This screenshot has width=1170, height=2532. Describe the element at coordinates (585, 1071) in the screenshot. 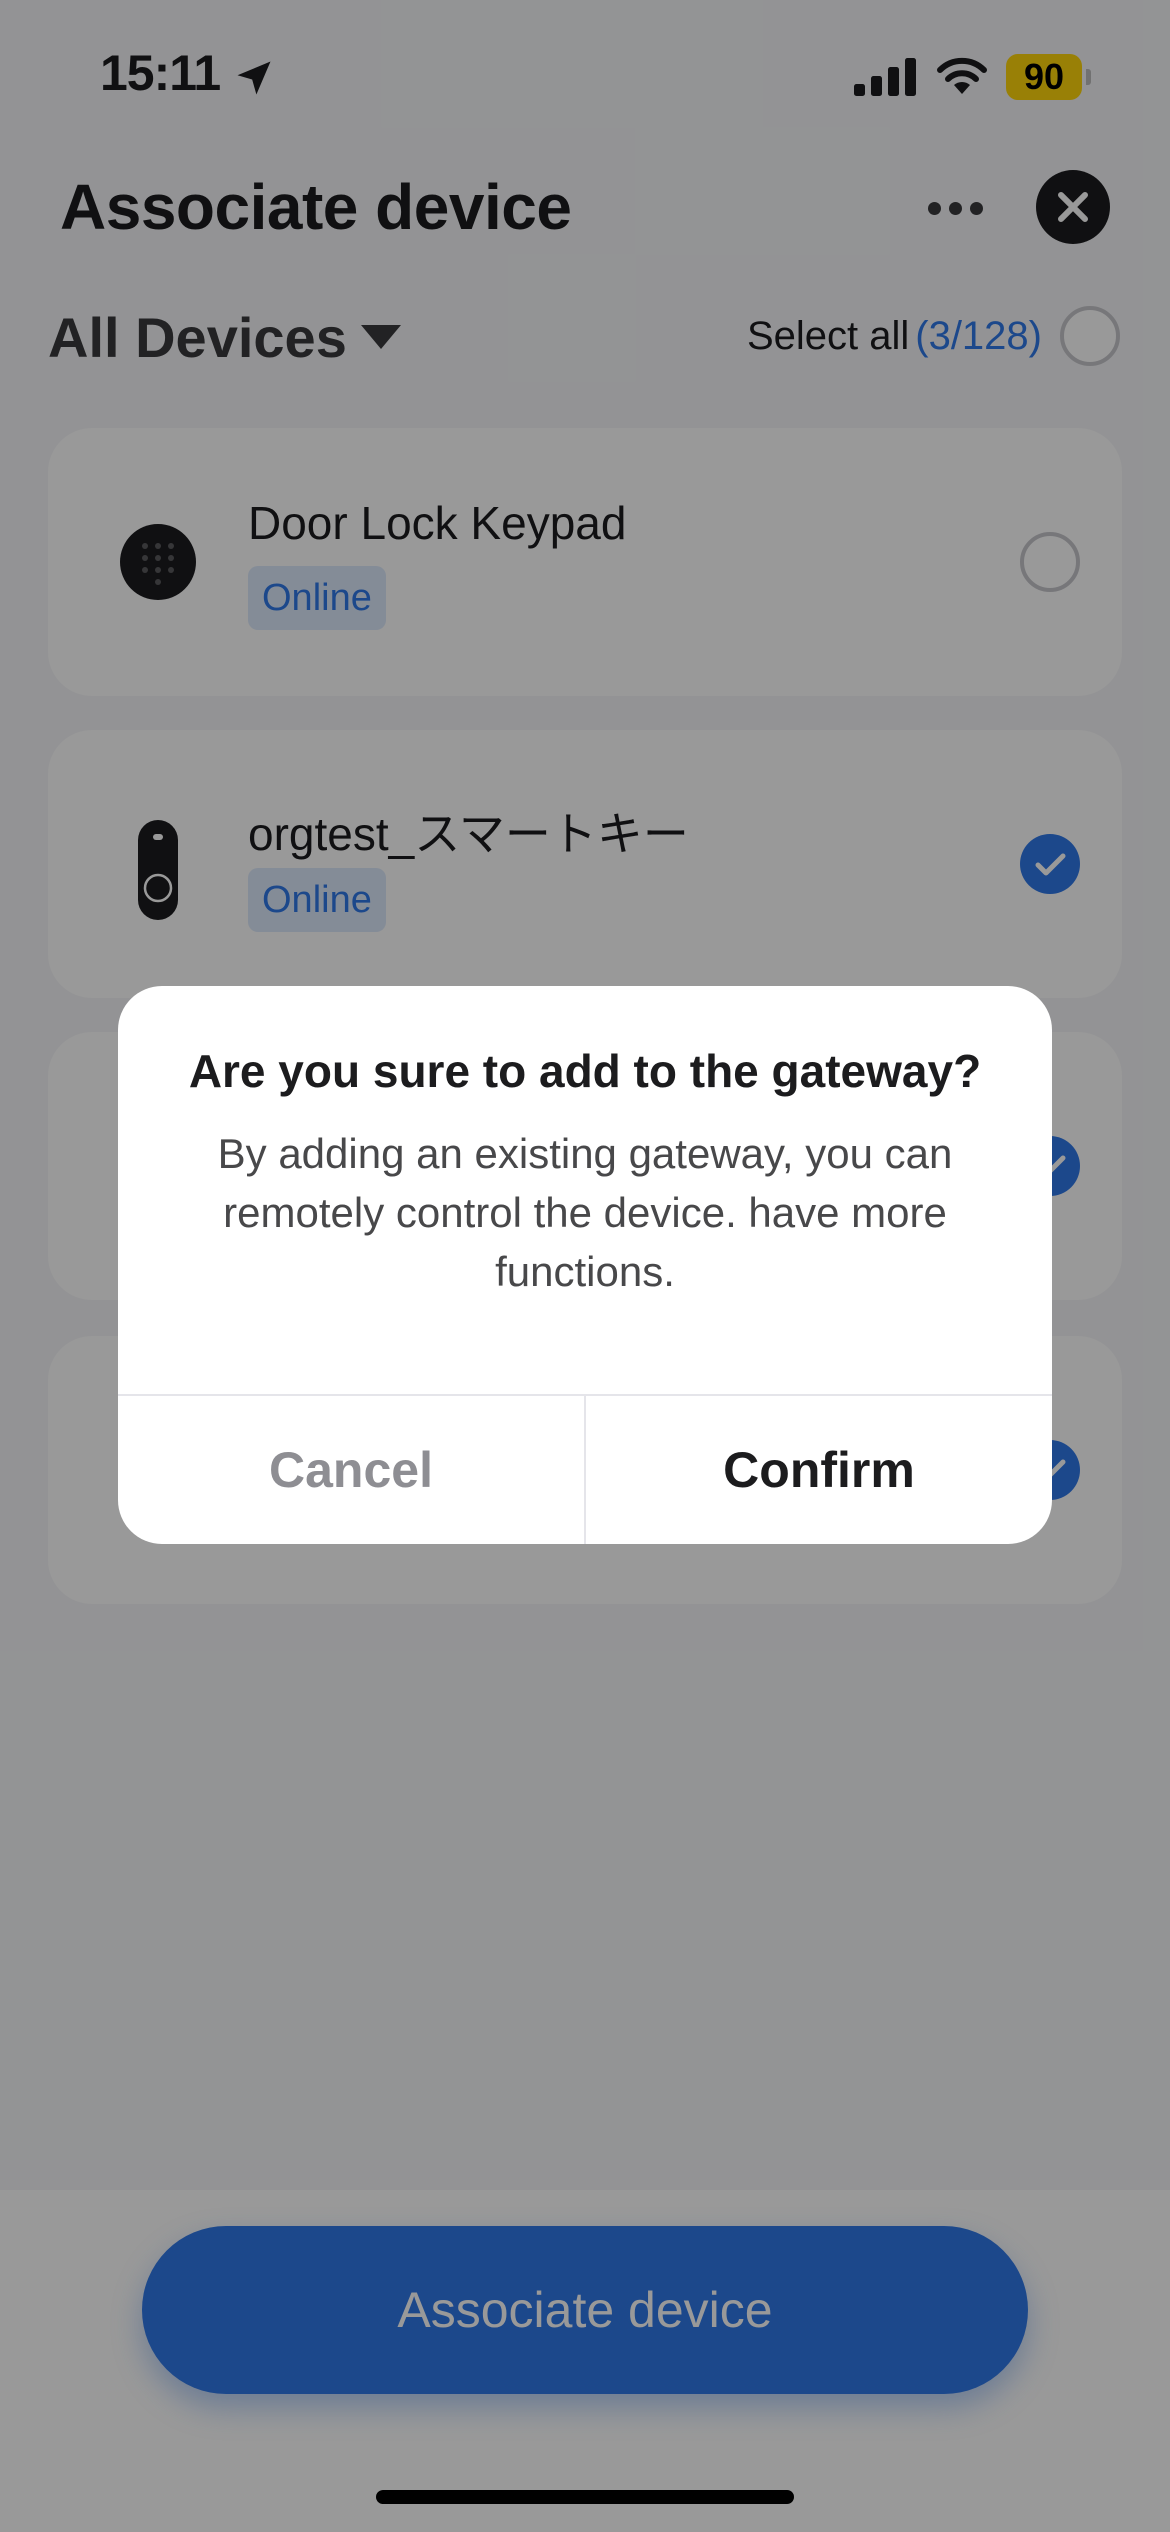

I see `dialog-title: Are you sure to add to the gateway?` at that location.